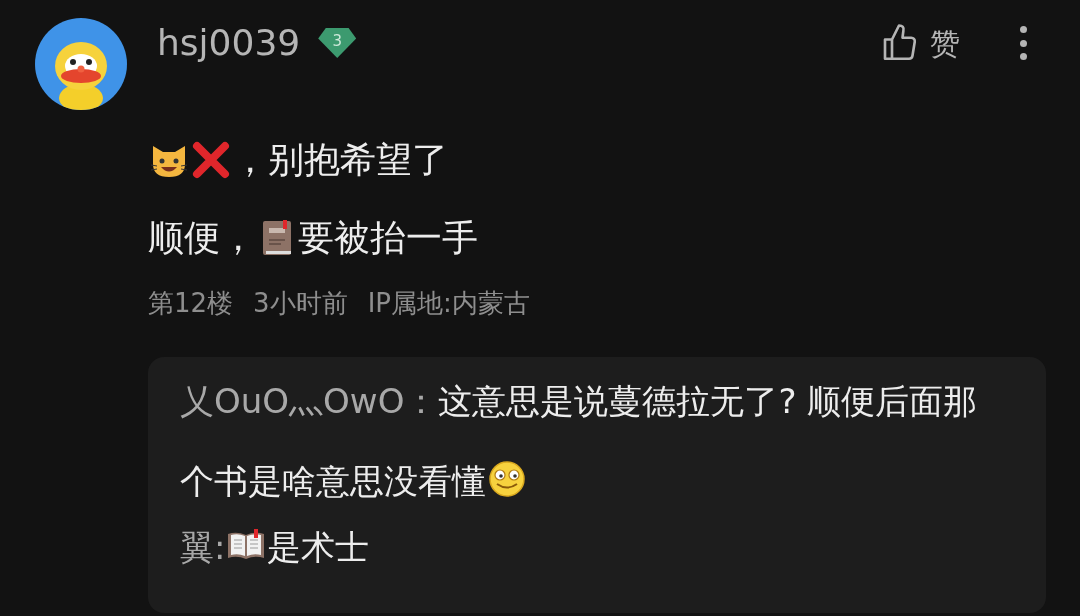 The image size is (1080, 616). What do you see at coordinates (340, 160) in the screenshot?
I see `comment-text: ，别抱希望了` at bounding box center [340, 160].